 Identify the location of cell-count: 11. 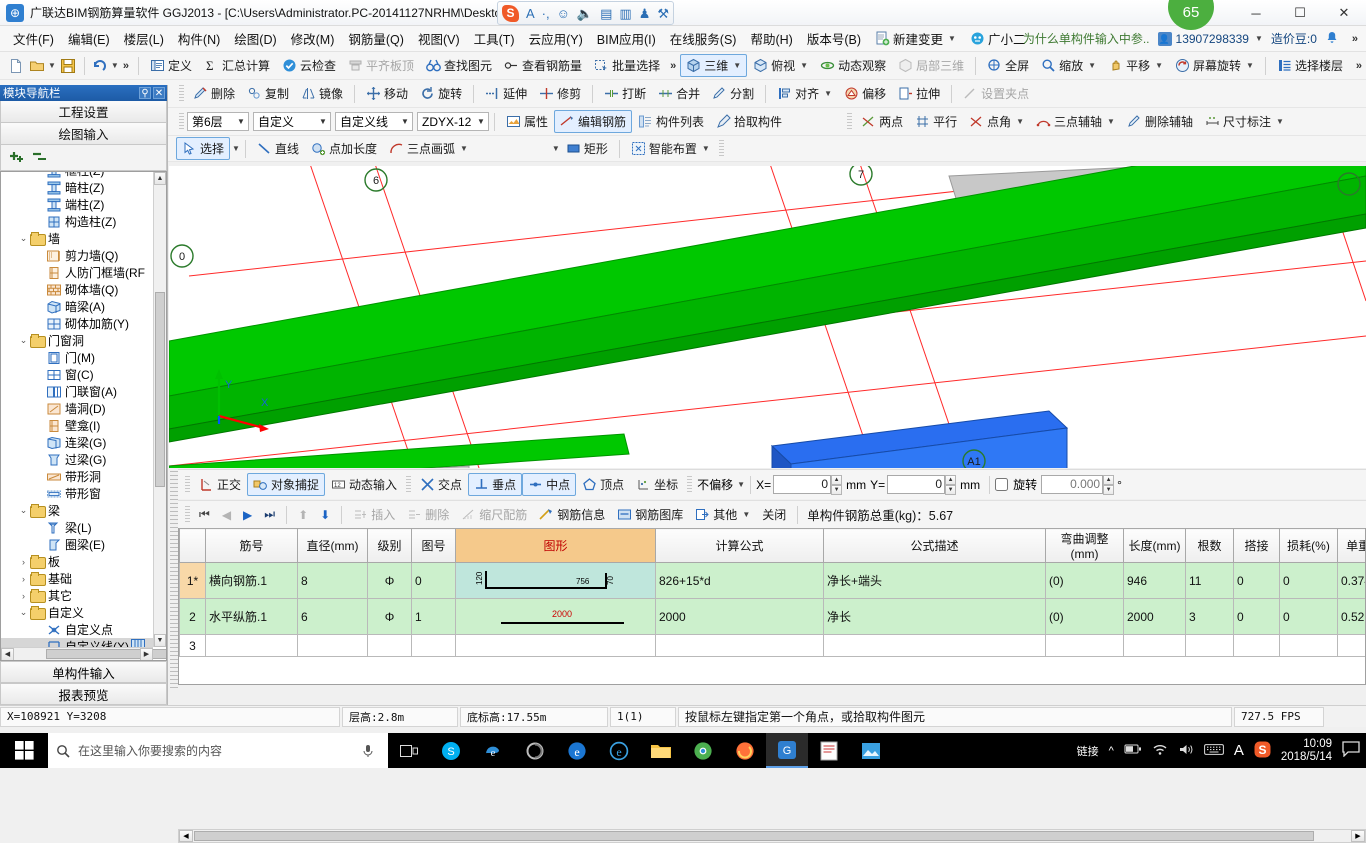
(1210, 581).